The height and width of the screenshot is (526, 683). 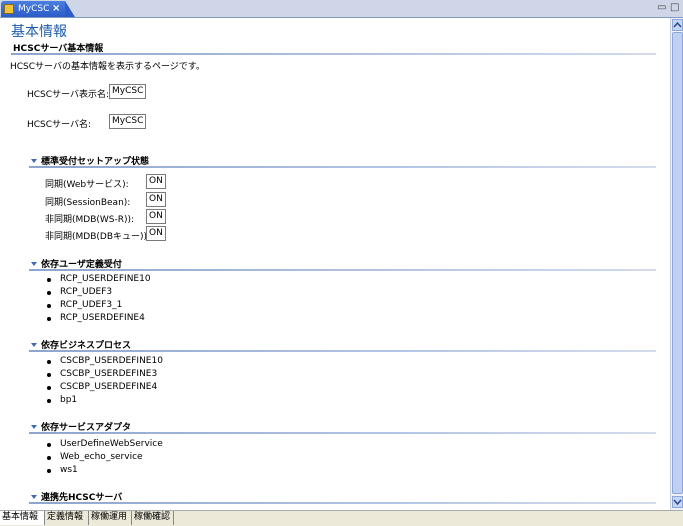 What do you see at coordinates (128, 121) in the screenshot?
I see `server-name-value: MyCSC` at bounding box center [128, 121].